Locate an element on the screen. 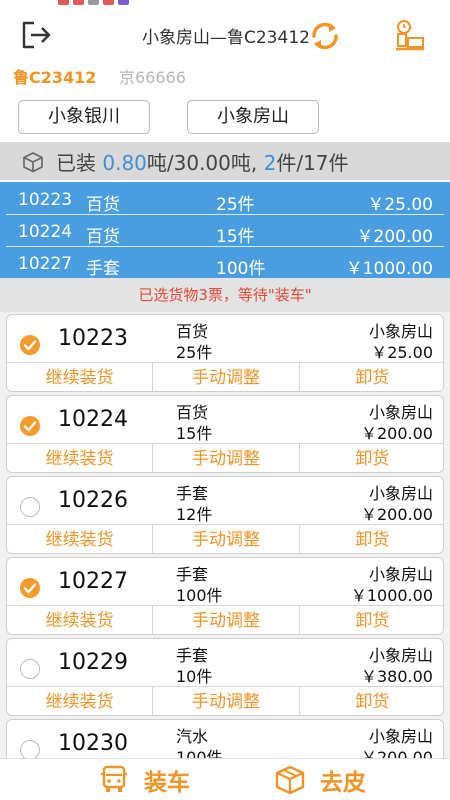  summary-text: 已装 0.80吨/30.00吨, 2件/17件 is located at coordinates (202, 161).